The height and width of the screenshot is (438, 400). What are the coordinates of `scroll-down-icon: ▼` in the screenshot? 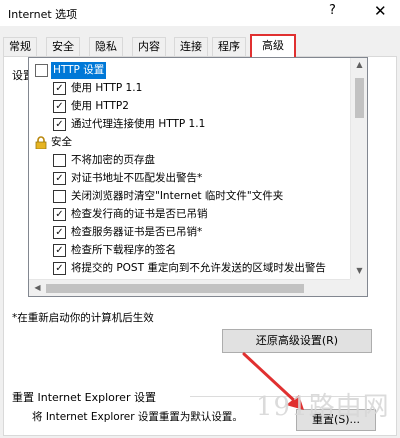 It's located at (359, 270).